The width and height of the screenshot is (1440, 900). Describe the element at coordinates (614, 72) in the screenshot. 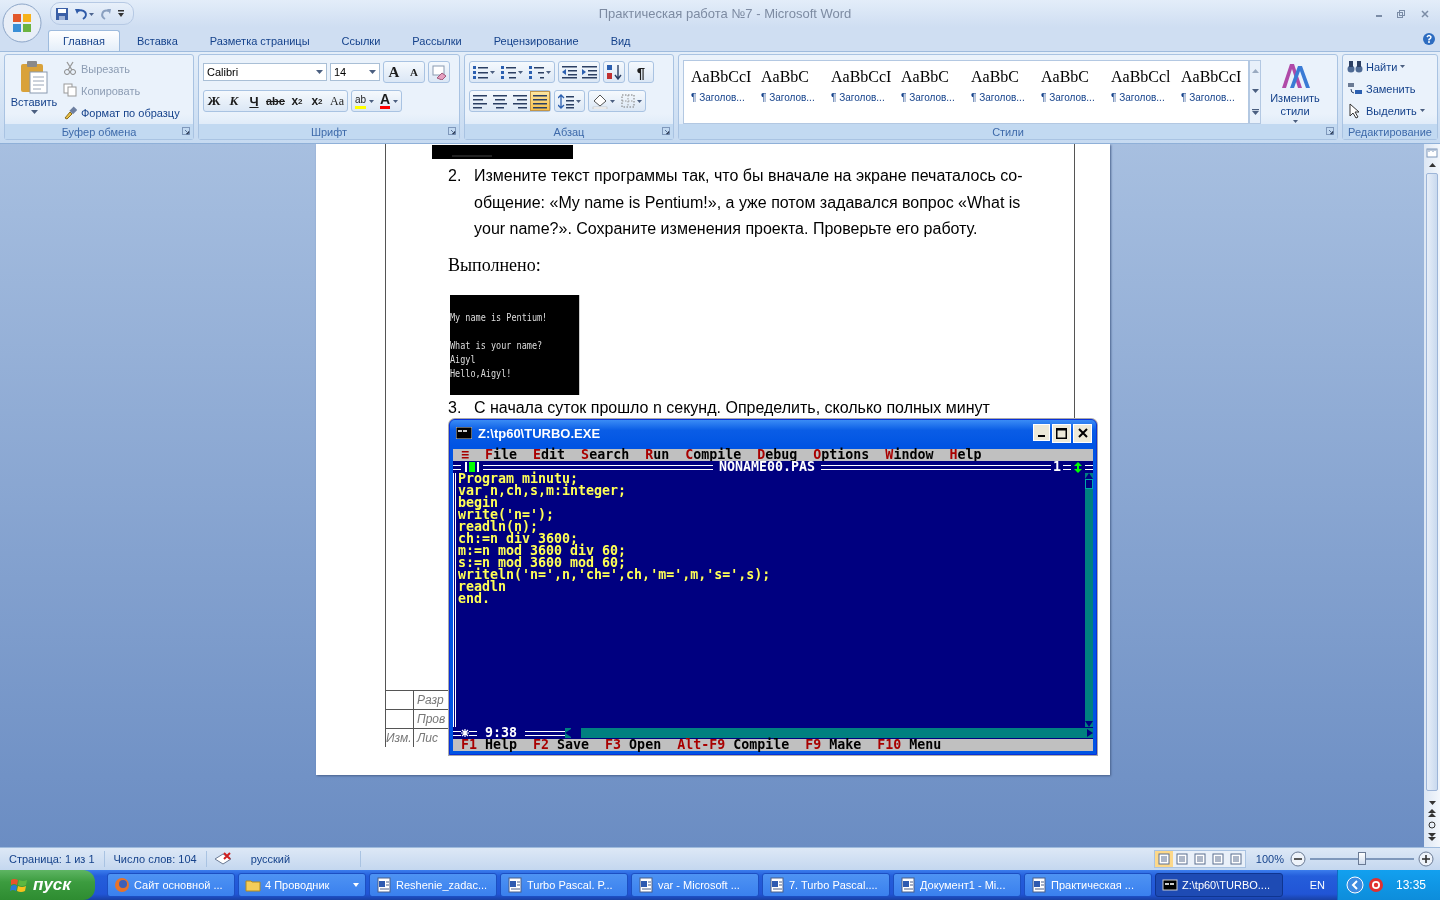

I see `sort-button` at that location.